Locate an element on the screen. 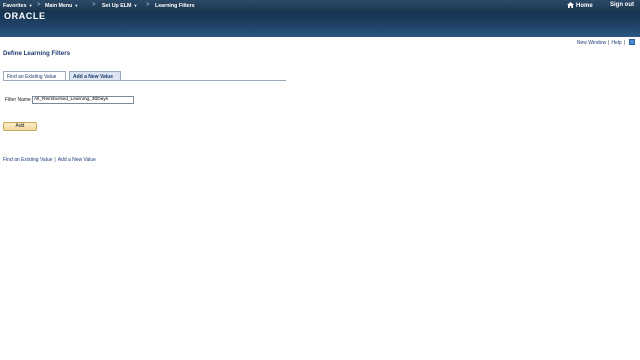 This screenshot has height=360, width=640. home-icon is located at coordinates (570, 5).